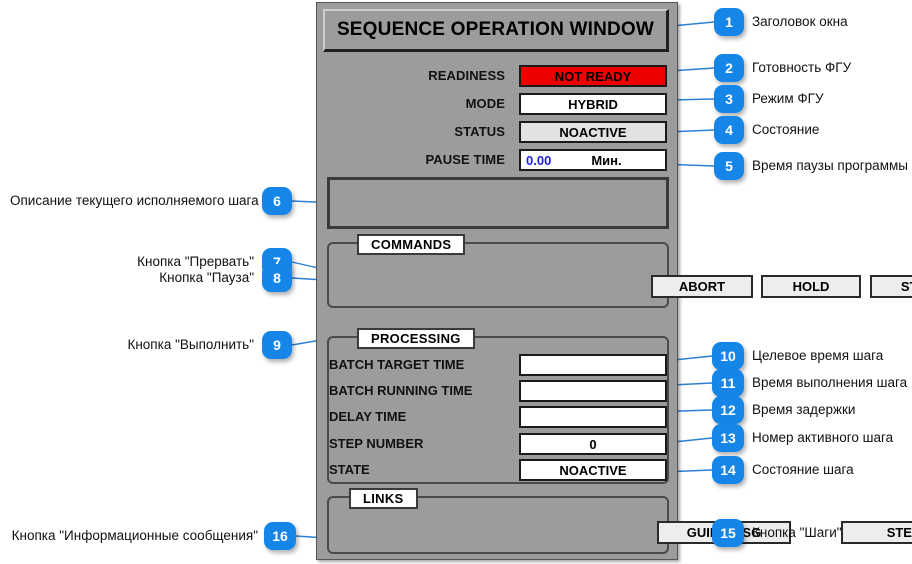 The image size is (912, 564). I want to click on callout-label-16: Кнопка "Информационные сообщения", so click(134, 535).